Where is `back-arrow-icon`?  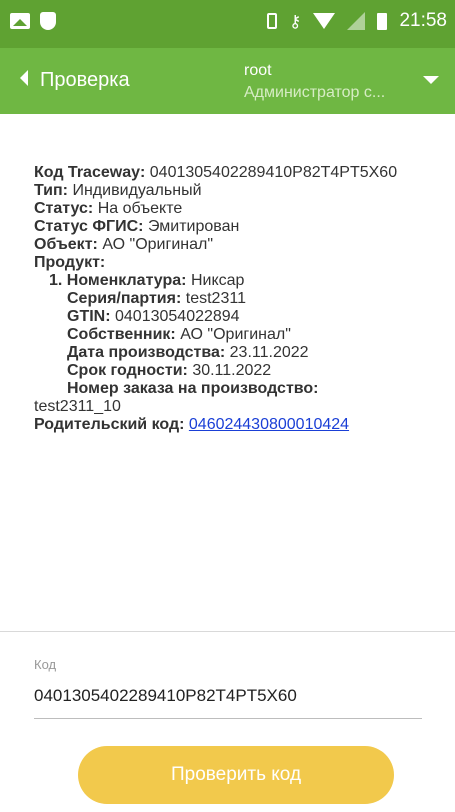
back-arrow-icon is located at coordinates (24, 78).